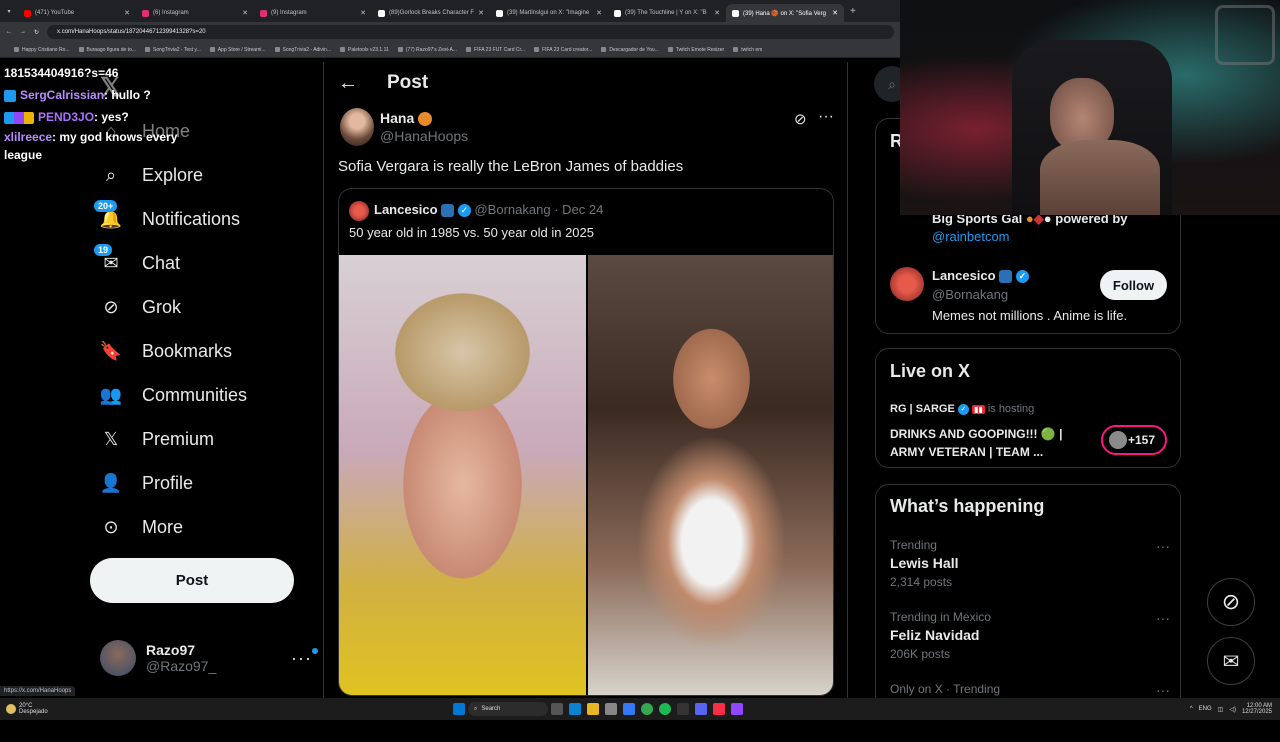  What do you see at coordinates (173, 395) in the screenshot?
I see `nav-item-communities: 👥 Communities` at bounding box center [173, 395].